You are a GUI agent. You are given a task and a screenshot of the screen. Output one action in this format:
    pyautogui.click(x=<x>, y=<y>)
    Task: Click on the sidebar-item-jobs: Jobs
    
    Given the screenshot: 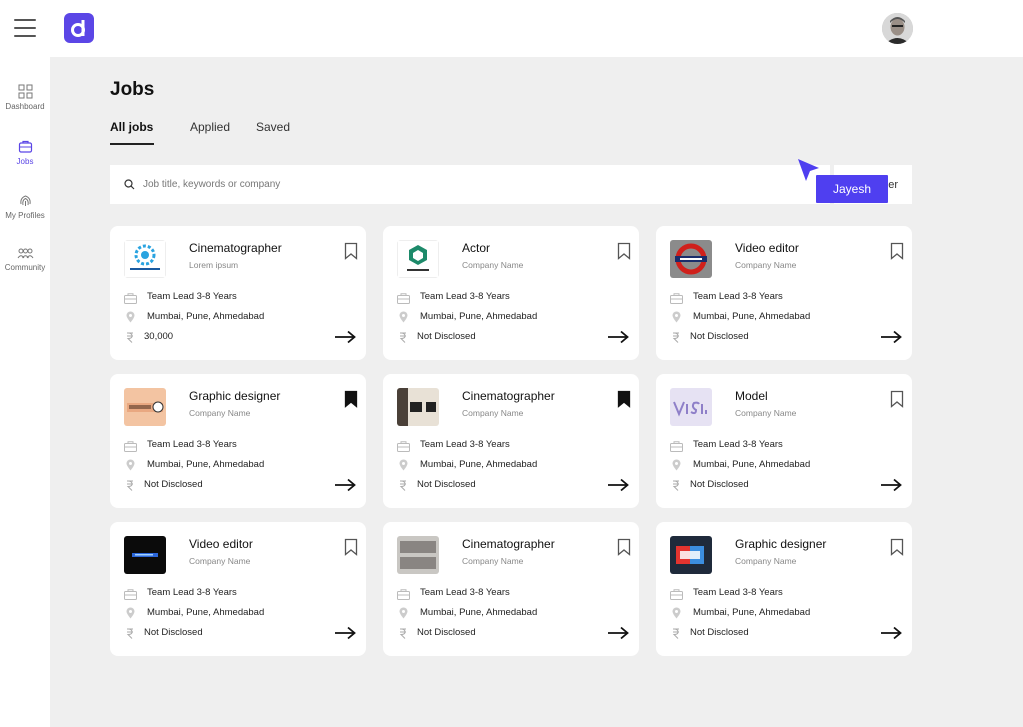 What is the action you would take?
    pyautogui.click(x=25, y=152)
    